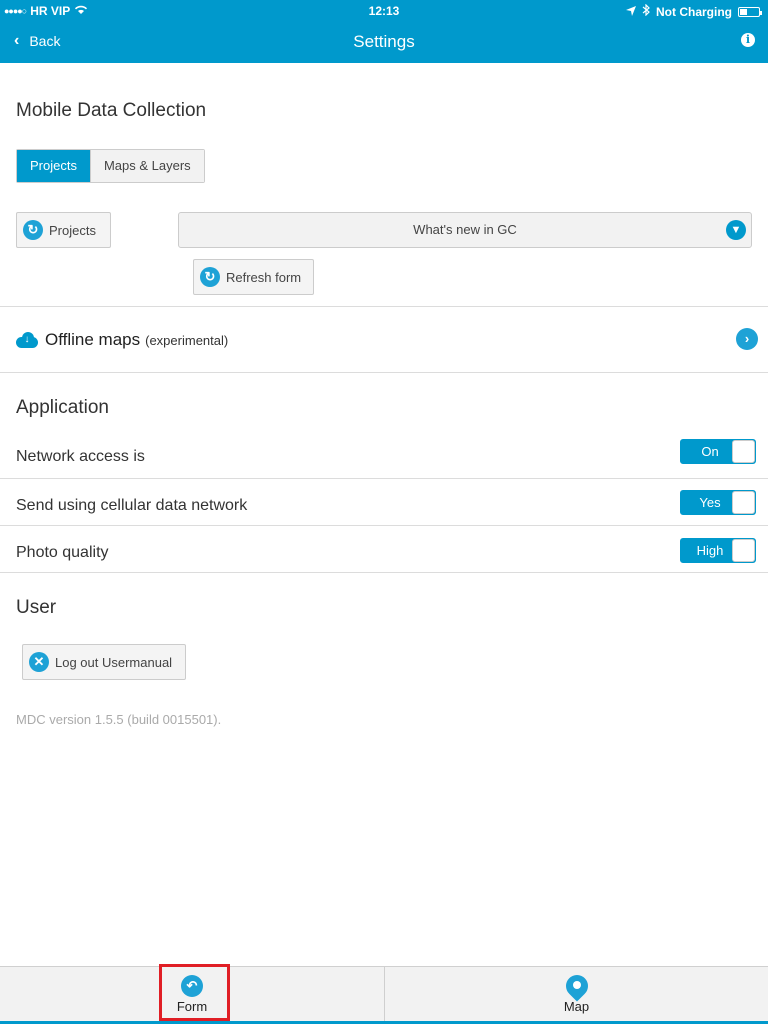 The image size is (768, 1024). What do you see at coordinates (710, 550) in the screenshot?
I see `toggle-text: High` at bounding box center [710, 550].